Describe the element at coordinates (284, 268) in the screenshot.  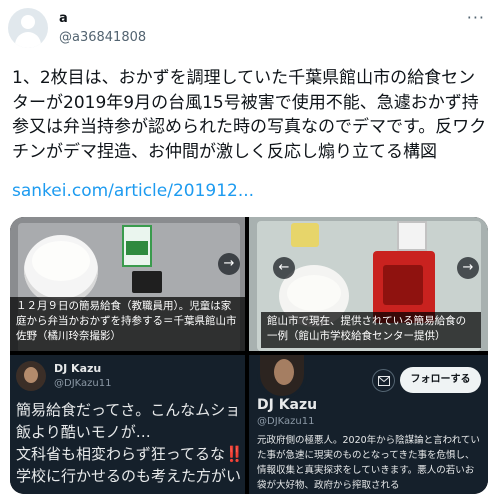
I see `previous-arrow-icon: ←` at that location.